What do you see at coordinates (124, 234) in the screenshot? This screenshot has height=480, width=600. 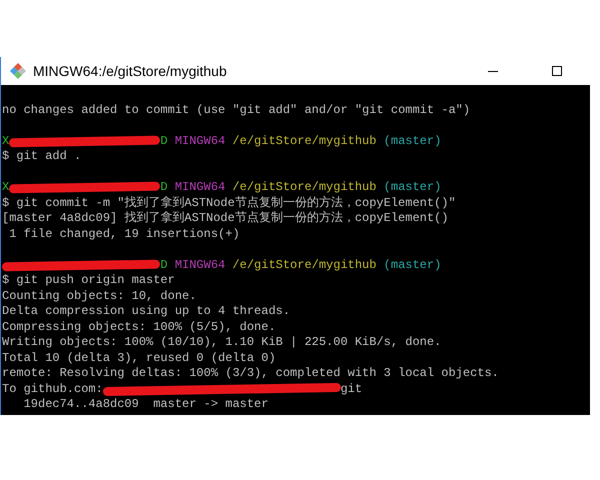 I see `terminal-text: 1 file changed, 19 insertions(+)` at bounding box center [124, 234].